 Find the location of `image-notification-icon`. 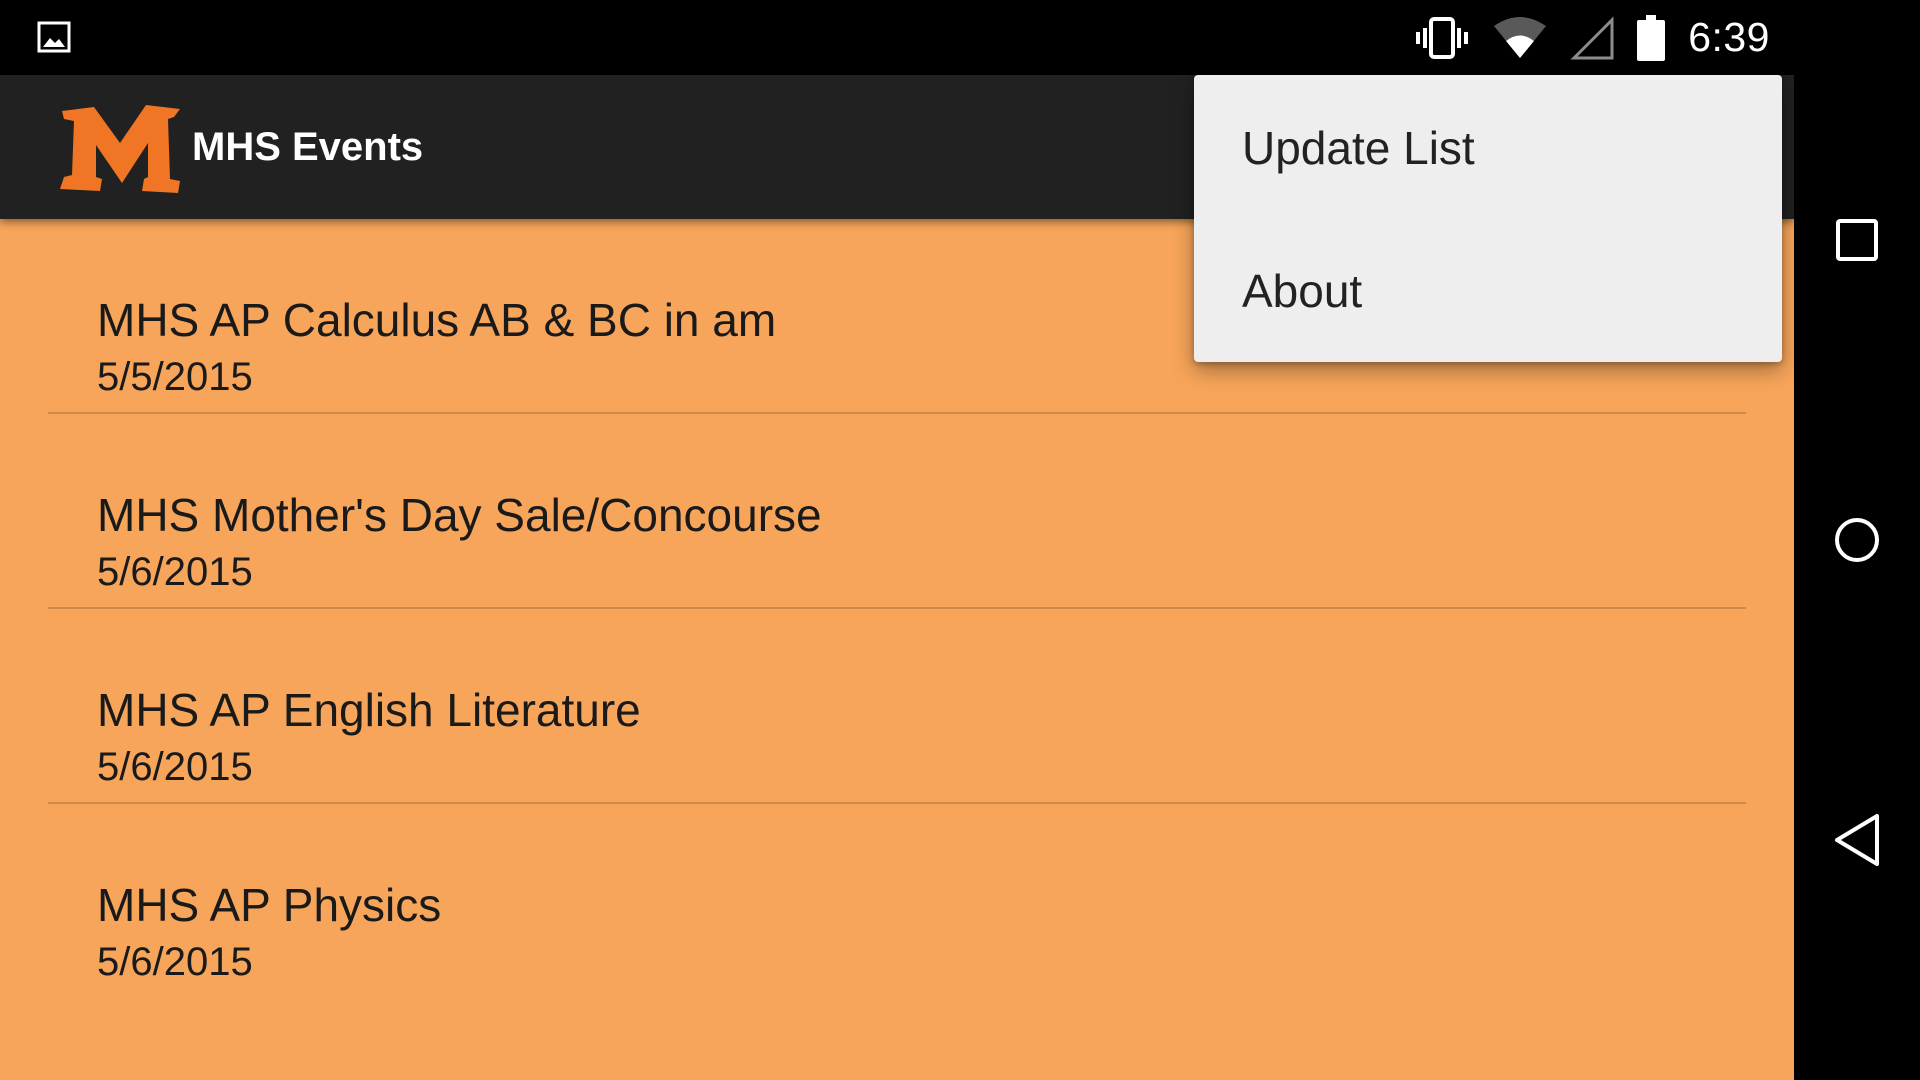

image-notification-icon is located at coordinates (54, 37).